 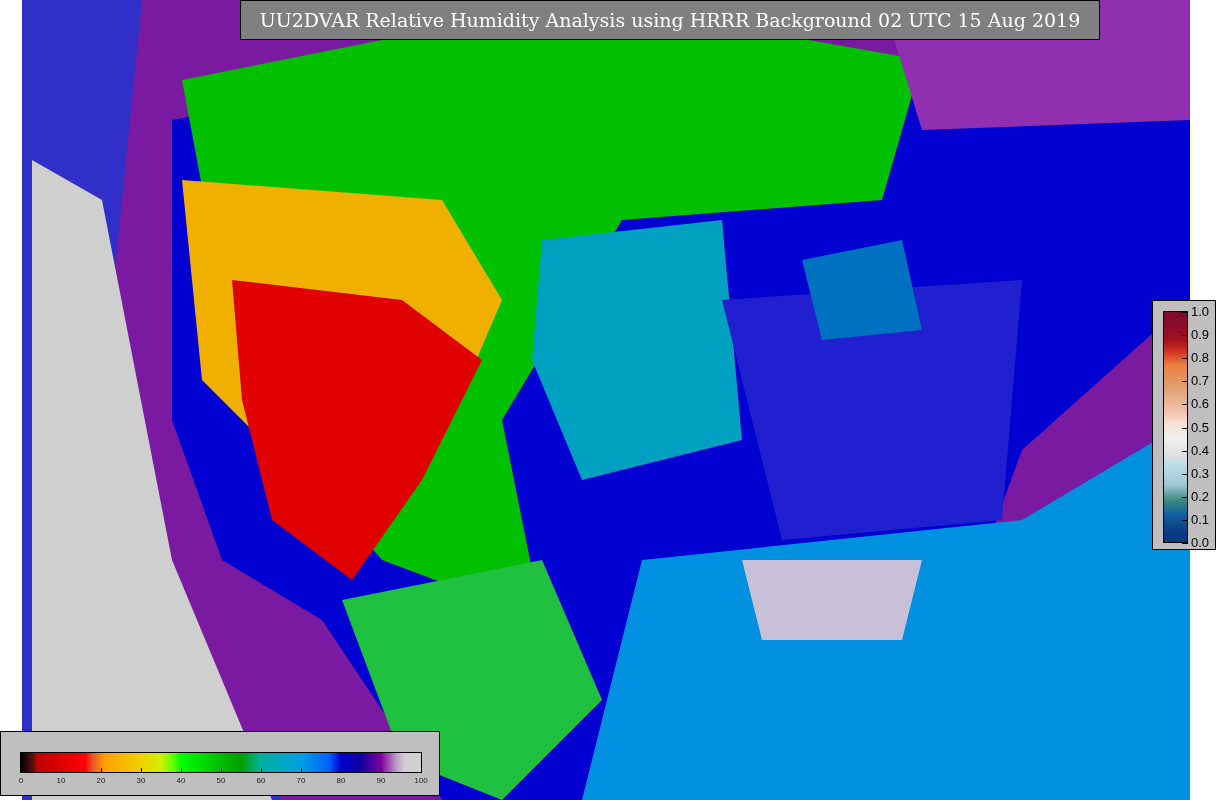 What do you see at coordinates (1200, 358) in the screenshot?
I see `tick-label: 0.8` at bounding box center [1200, 358].